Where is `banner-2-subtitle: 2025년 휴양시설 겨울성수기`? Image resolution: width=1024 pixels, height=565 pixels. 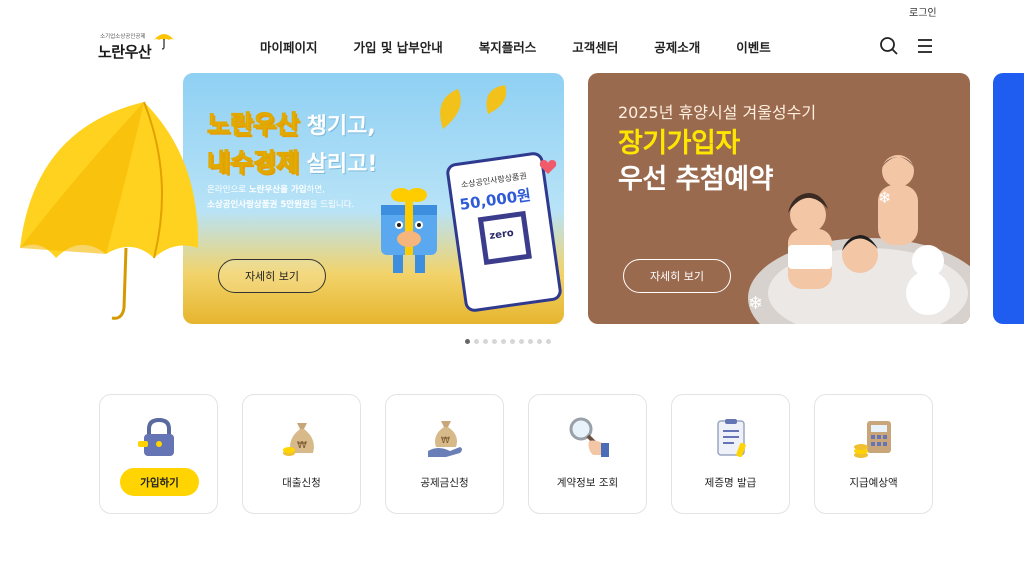
banner-2-subtitle: 2025년 휴양시설 겨울성수기 is located at coordinates (717, 112).